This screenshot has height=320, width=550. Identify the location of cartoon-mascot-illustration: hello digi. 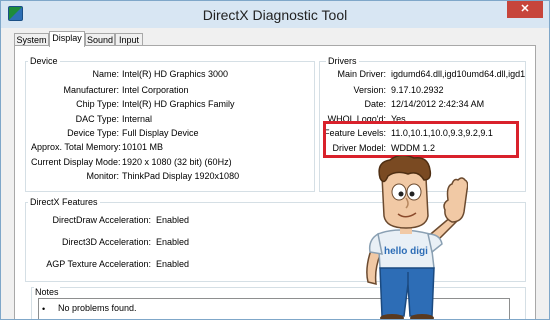
(417, 237).